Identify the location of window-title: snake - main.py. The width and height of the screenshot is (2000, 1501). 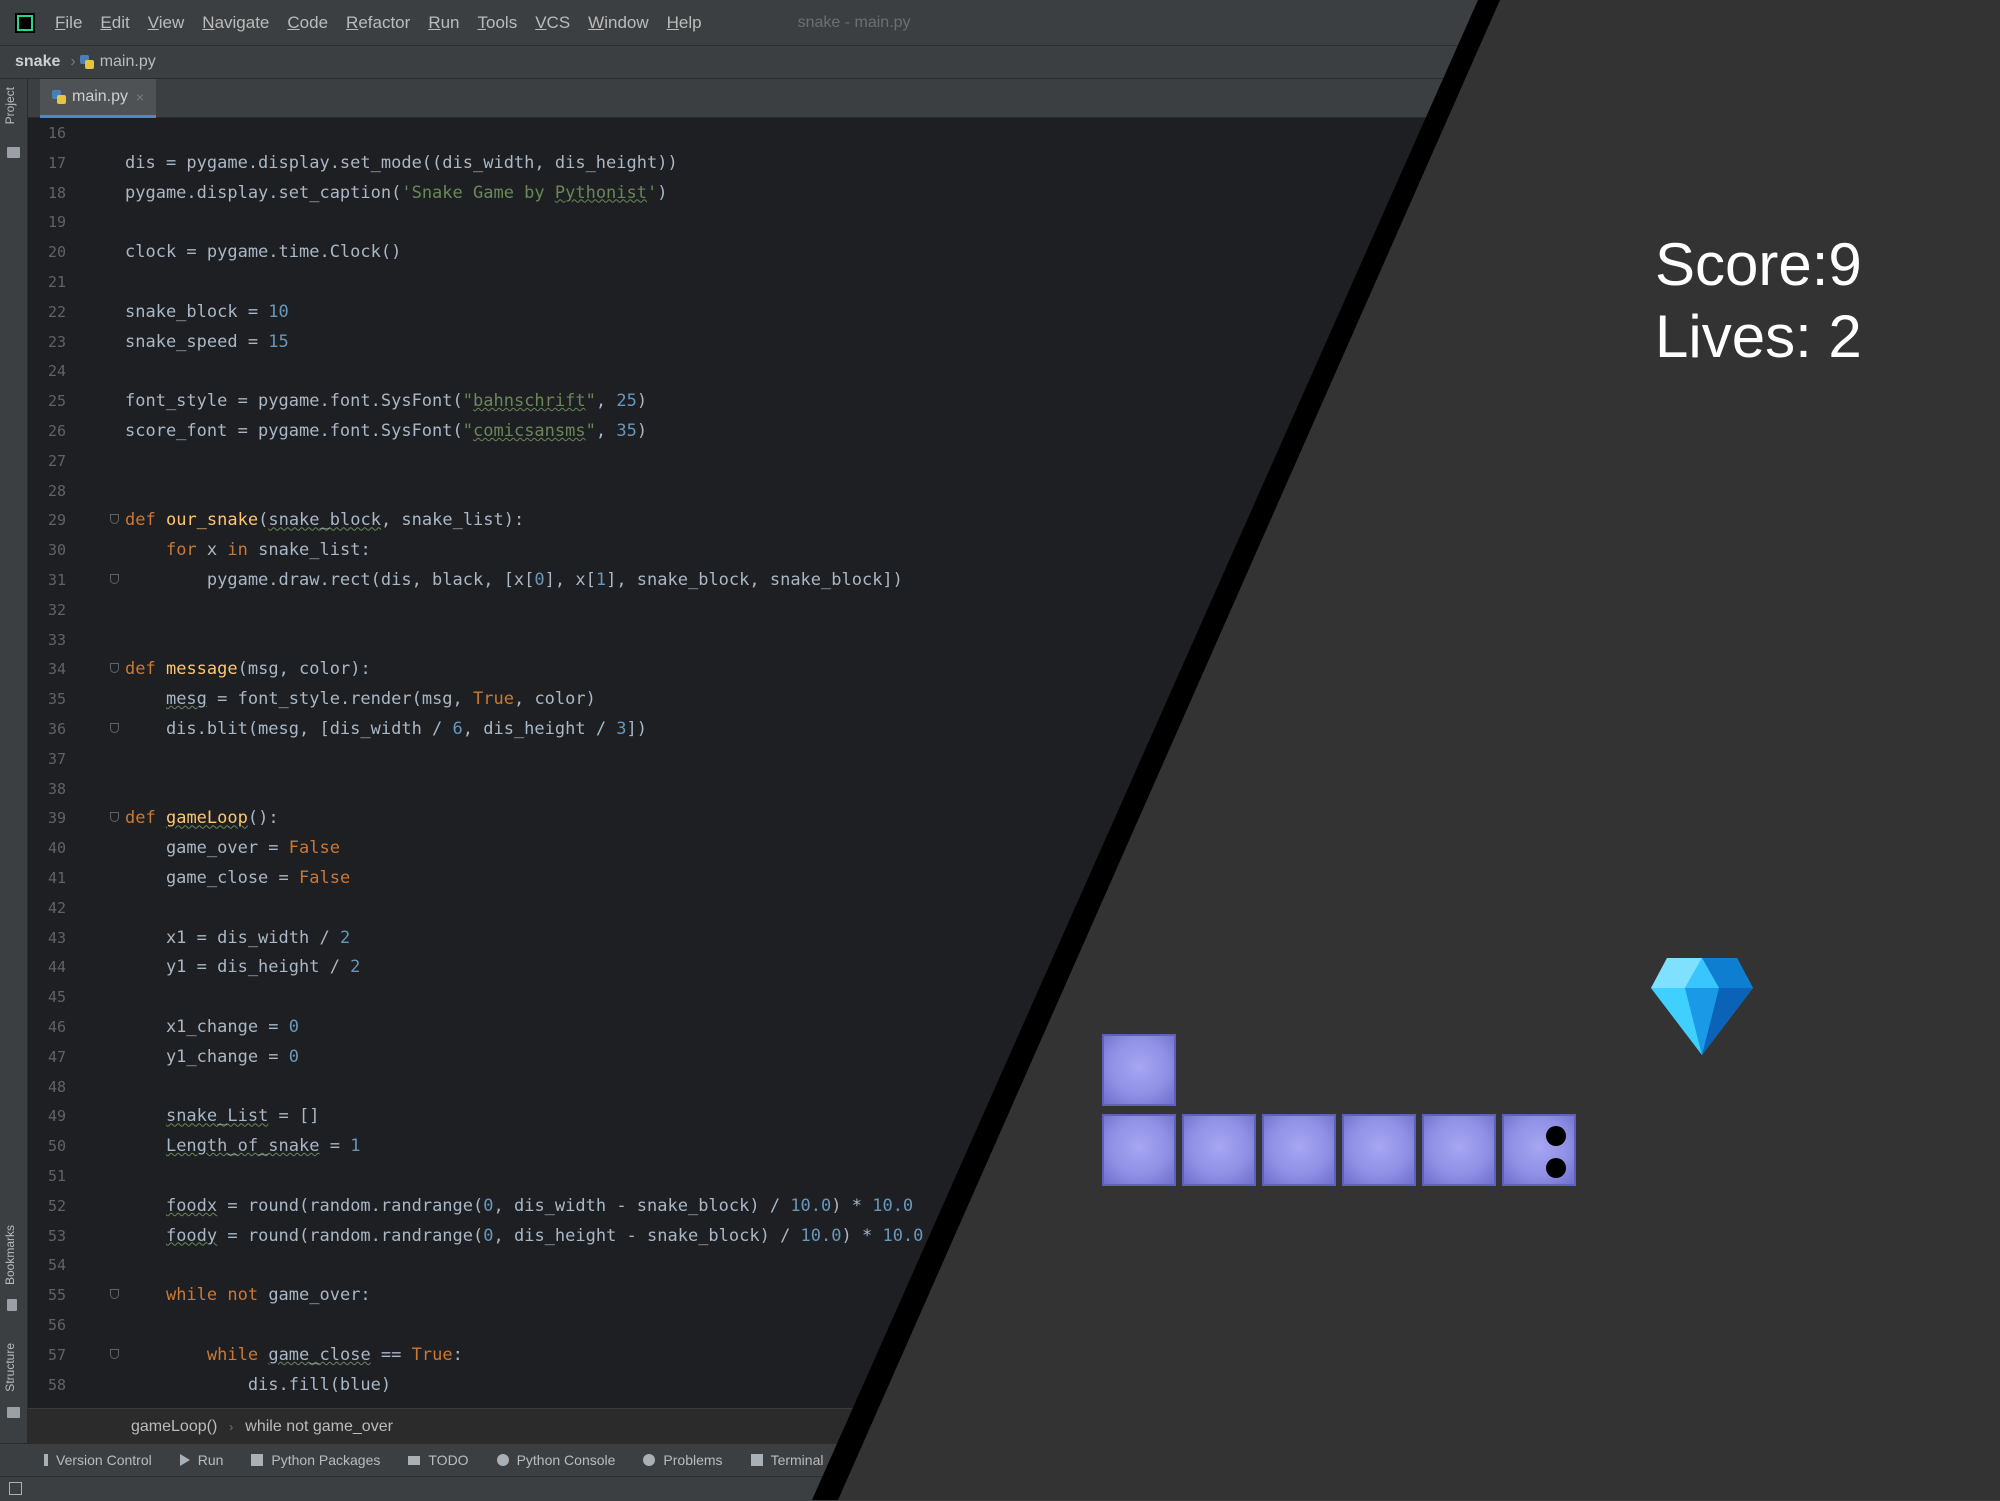
(854, 22).